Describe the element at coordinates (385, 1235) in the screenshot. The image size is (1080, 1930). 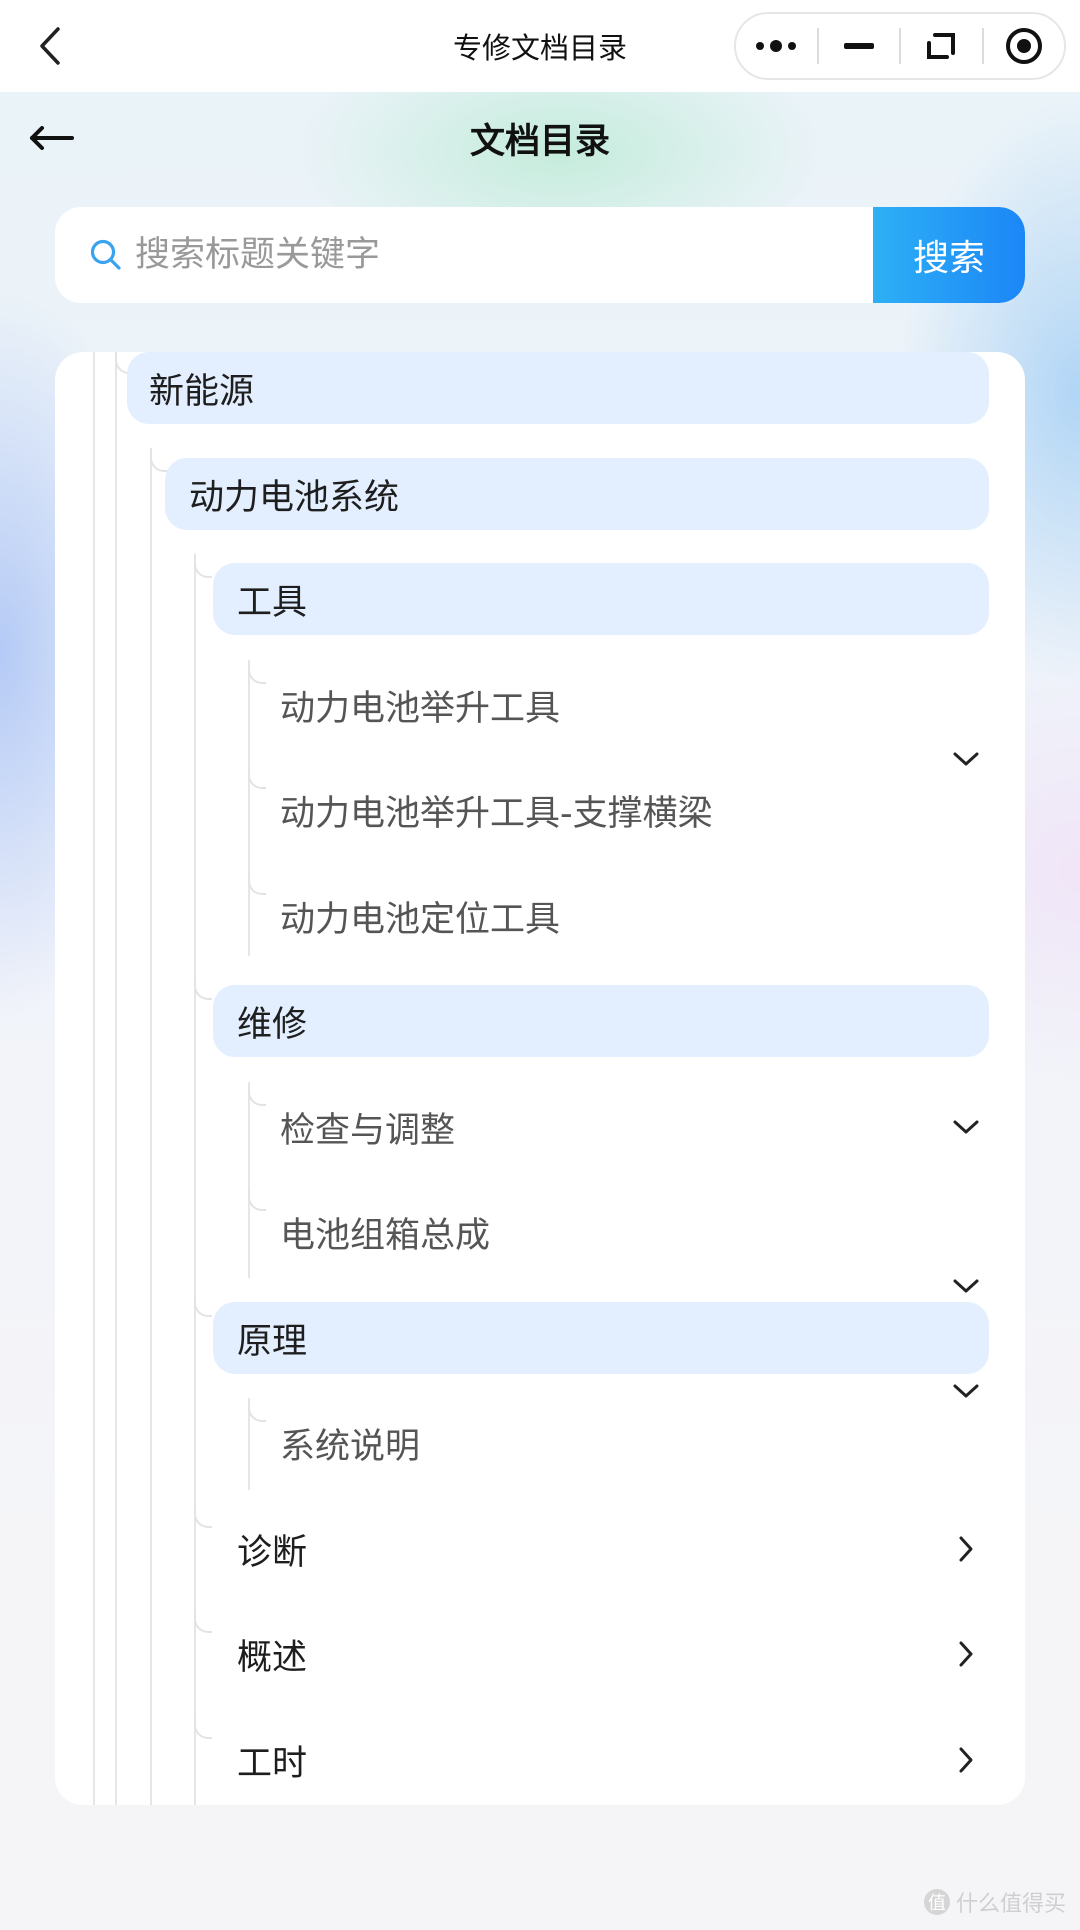
I see `tree-leaf-label: 电池组箱总成` at that location.